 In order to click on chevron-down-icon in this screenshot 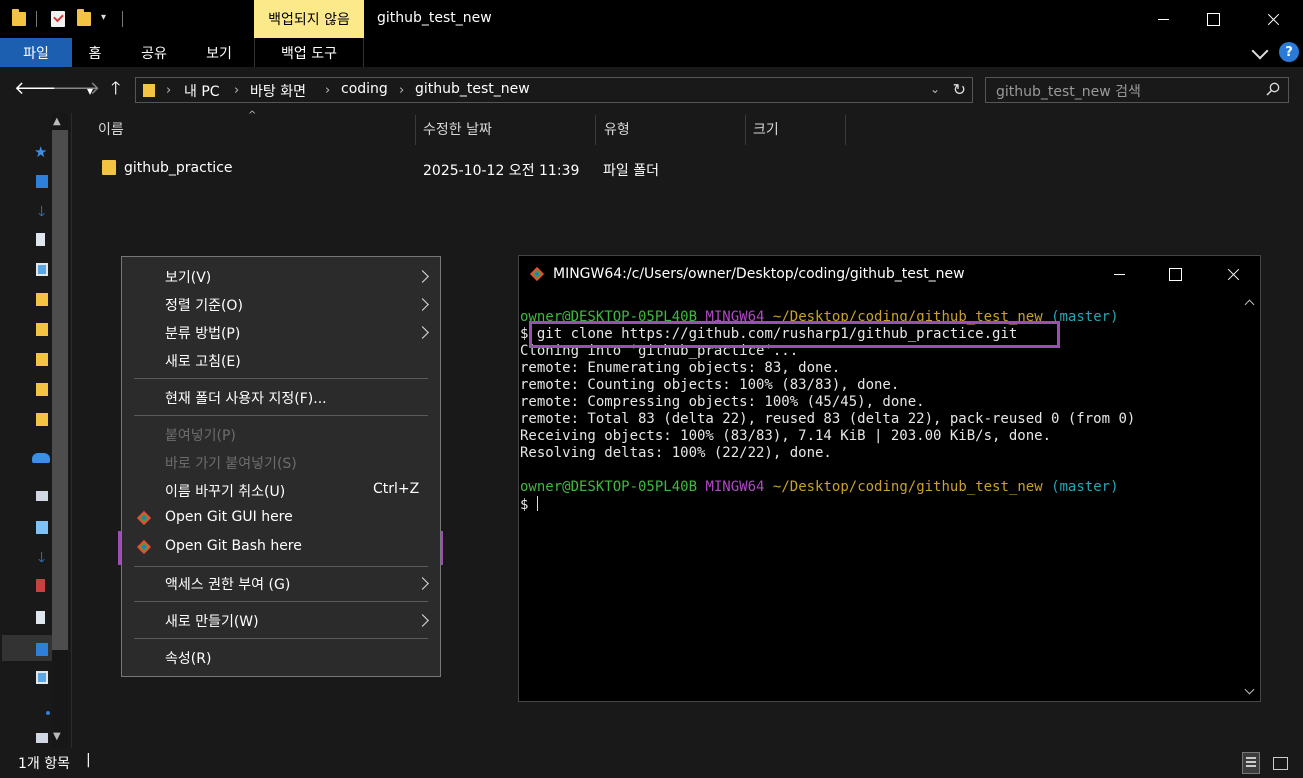, I will do `click(1260, 51)`.